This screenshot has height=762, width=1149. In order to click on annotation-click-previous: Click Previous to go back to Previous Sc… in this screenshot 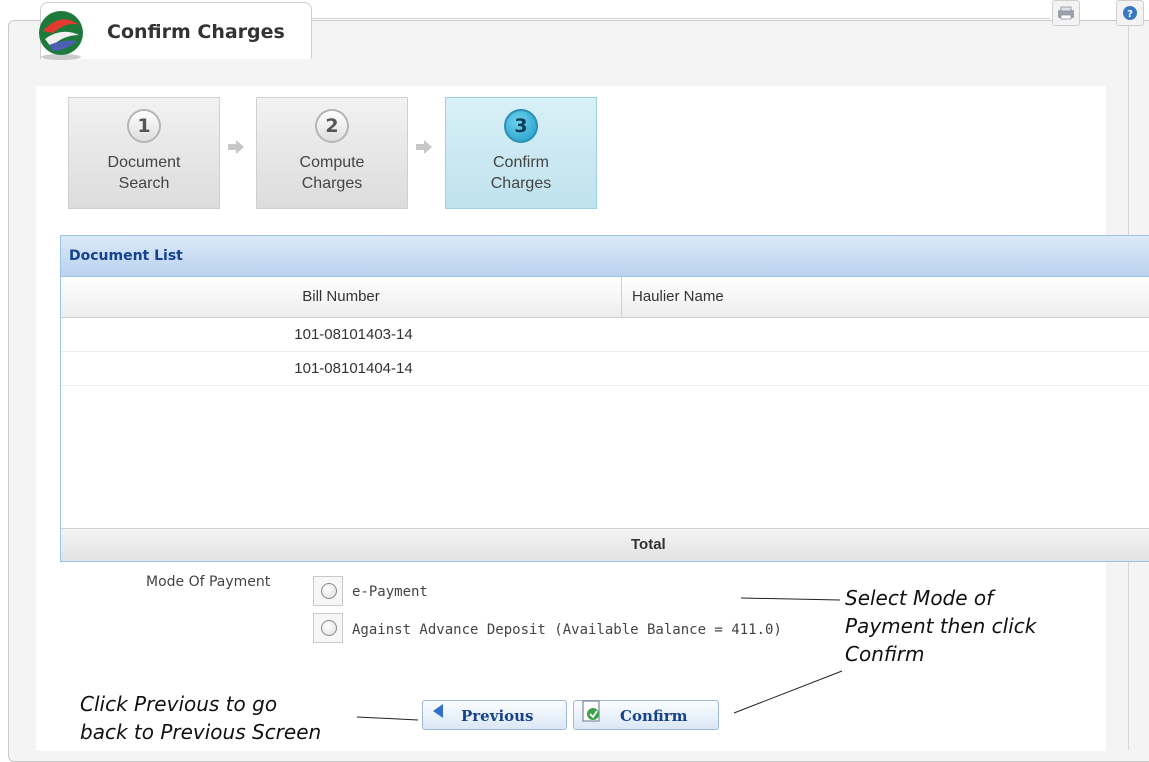, I will do `click(201, 718)`.